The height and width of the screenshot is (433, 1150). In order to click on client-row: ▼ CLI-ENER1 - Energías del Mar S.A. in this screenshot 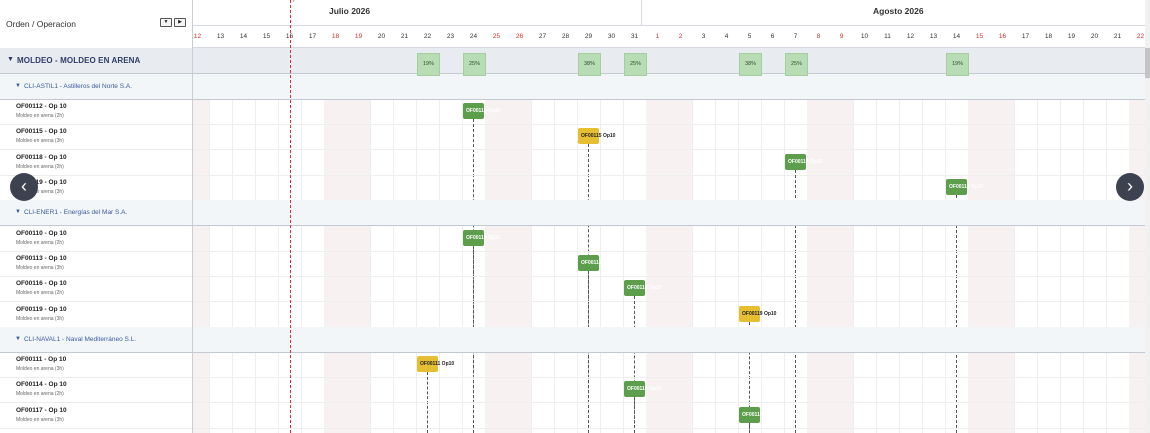, I will do `click(96, 213)`.